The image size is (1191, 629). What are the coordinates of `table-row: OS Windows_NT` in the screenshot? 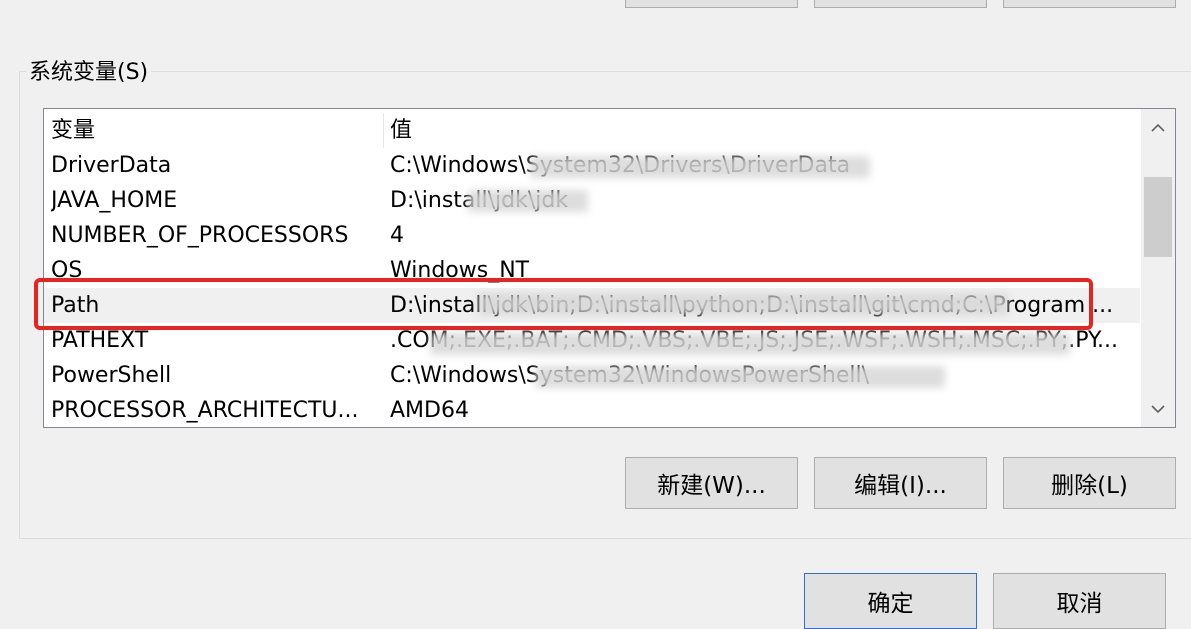 It's located at (592, 270).